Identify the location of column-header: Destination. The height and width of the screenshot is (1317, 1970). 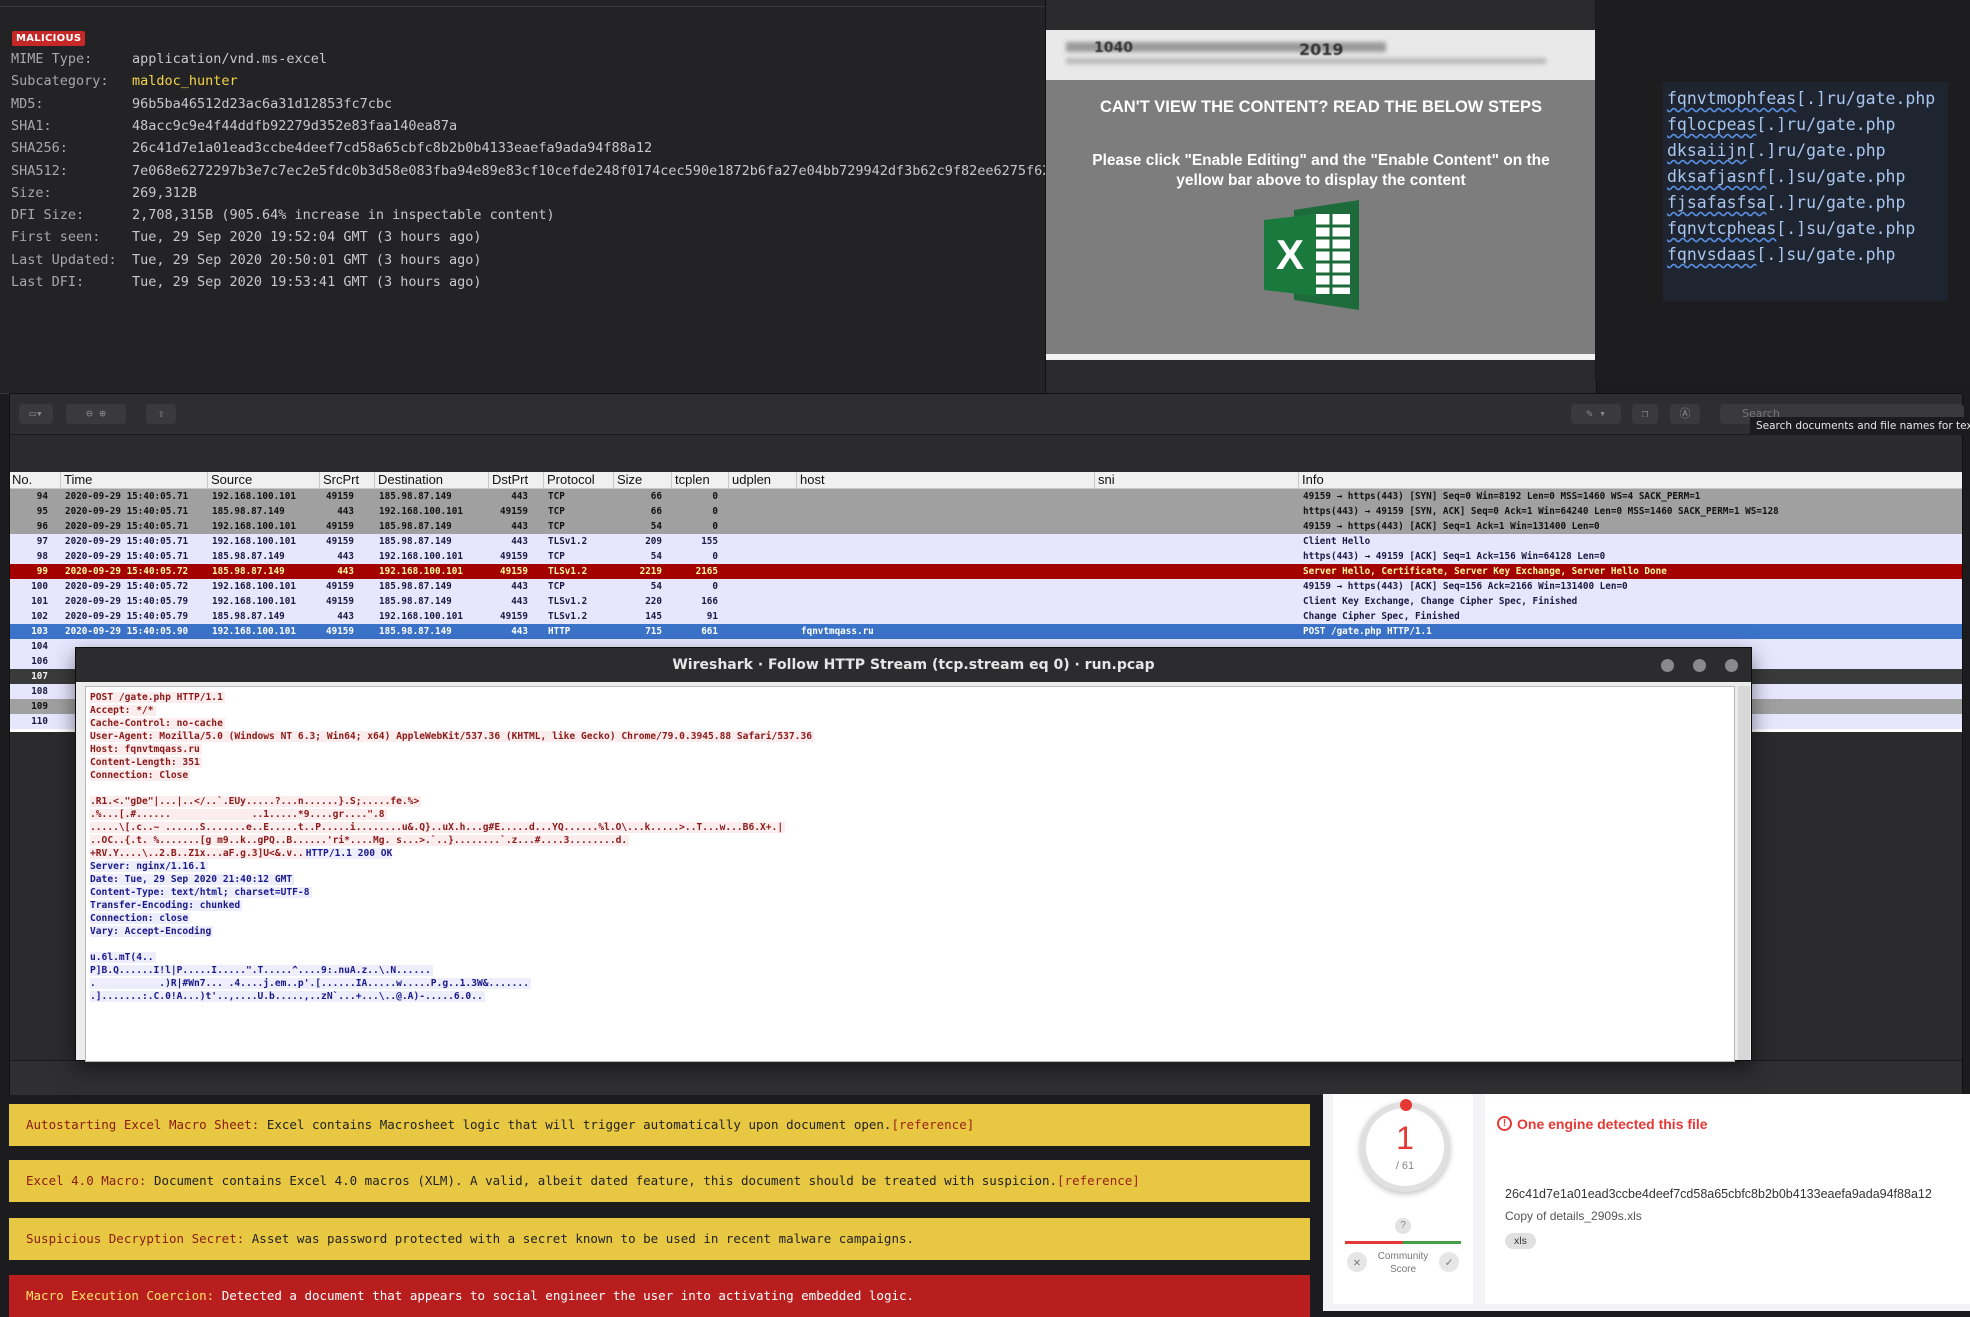
(410, 480).